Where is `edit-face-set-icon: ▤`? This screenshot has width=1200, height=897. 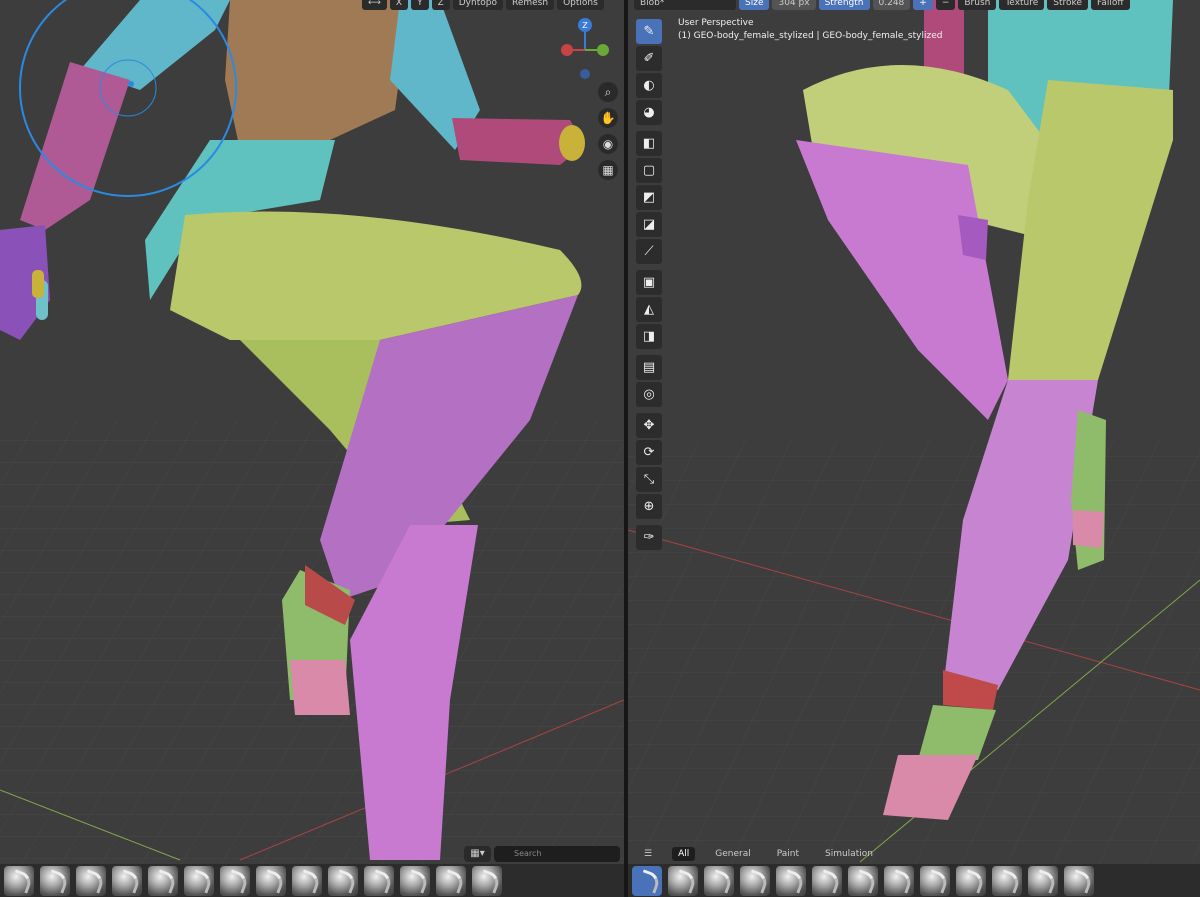
edit-face-set-icon: ▤ is located at coordinates (649, 367).